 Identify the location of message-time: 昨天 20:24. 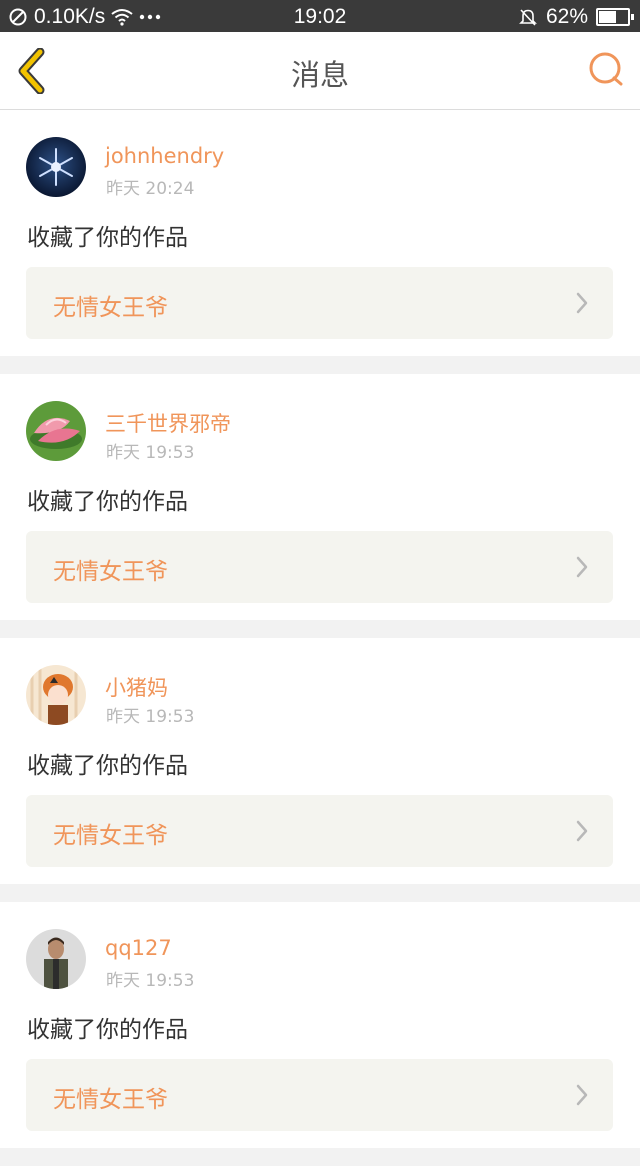
(150, 189).